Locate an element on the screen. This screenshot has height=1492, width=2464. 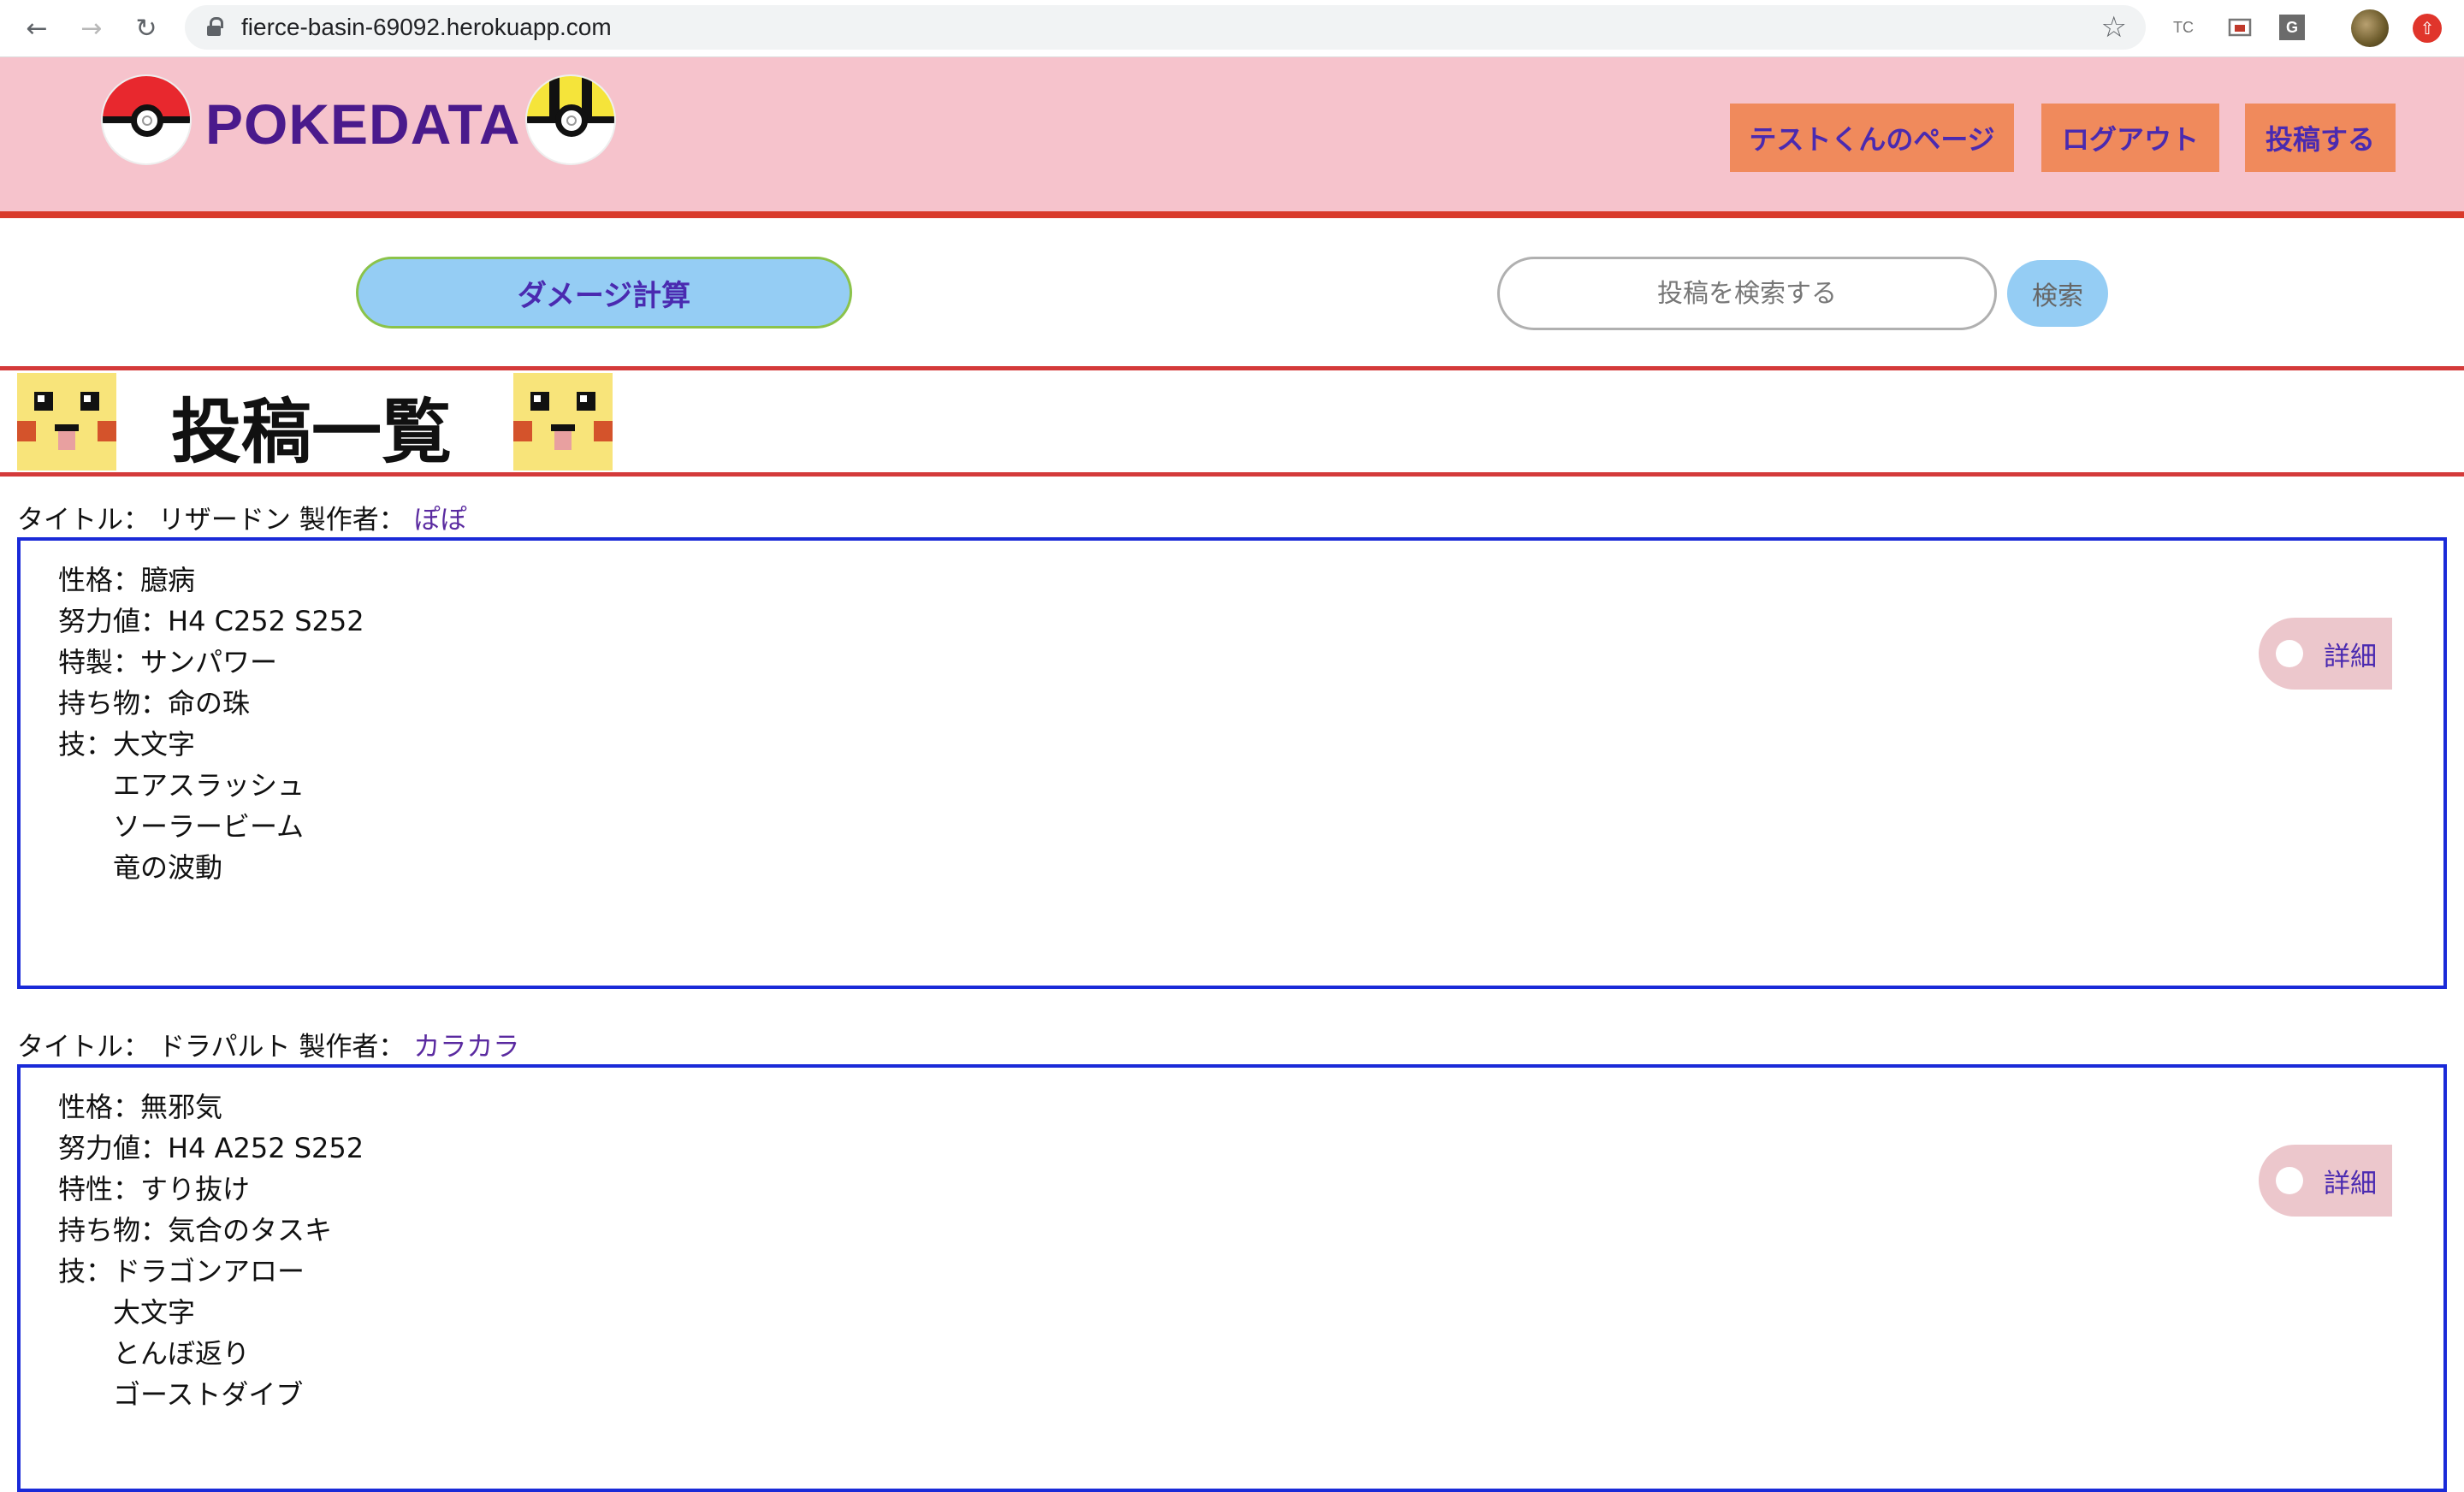
bookmark-star-icon: ☆ is located at coordinates (2114, 27).